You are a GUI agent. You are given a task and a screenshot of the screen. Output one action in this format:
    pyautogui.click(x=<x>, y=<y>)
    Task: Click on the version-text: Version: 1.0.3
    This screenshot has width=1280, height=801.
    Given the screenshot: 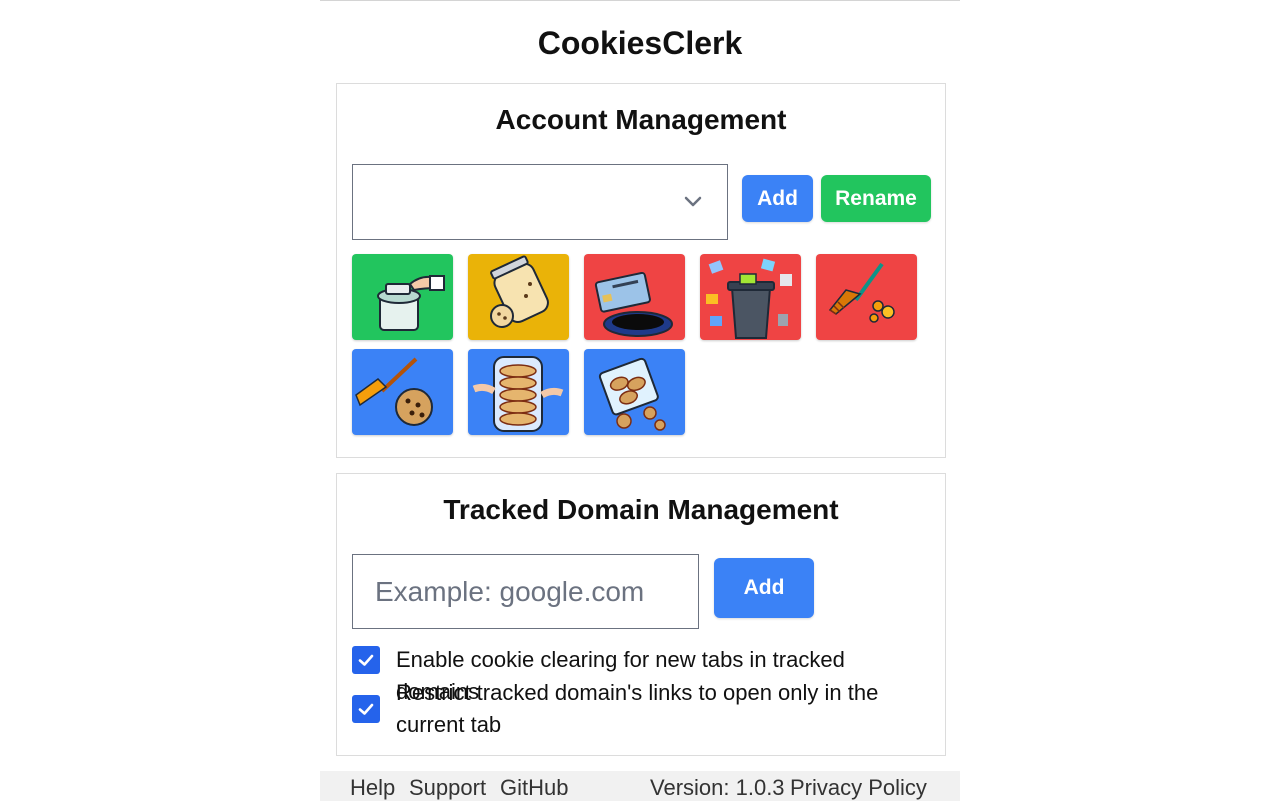 What is the action you would take?
    pyautogui.click(x=717, y=787)
    